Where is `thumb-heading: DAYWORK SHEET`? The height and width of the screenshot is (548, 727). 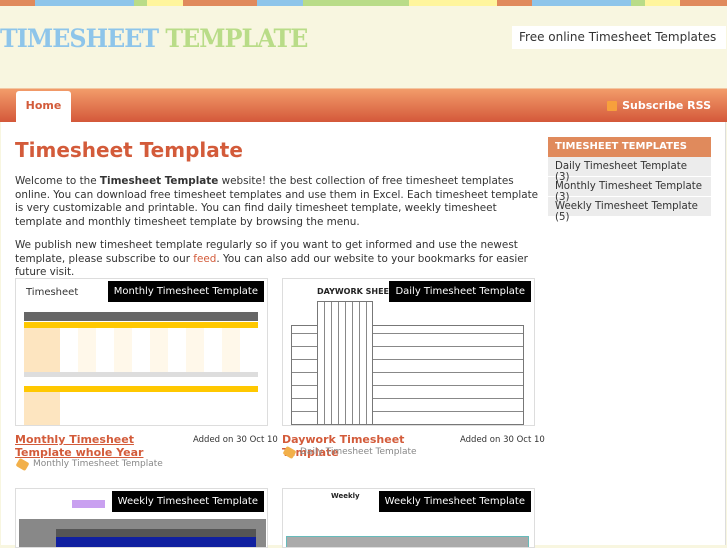 thumb-heading: DAYWORK SHEET is located at coordinates (356, 291).